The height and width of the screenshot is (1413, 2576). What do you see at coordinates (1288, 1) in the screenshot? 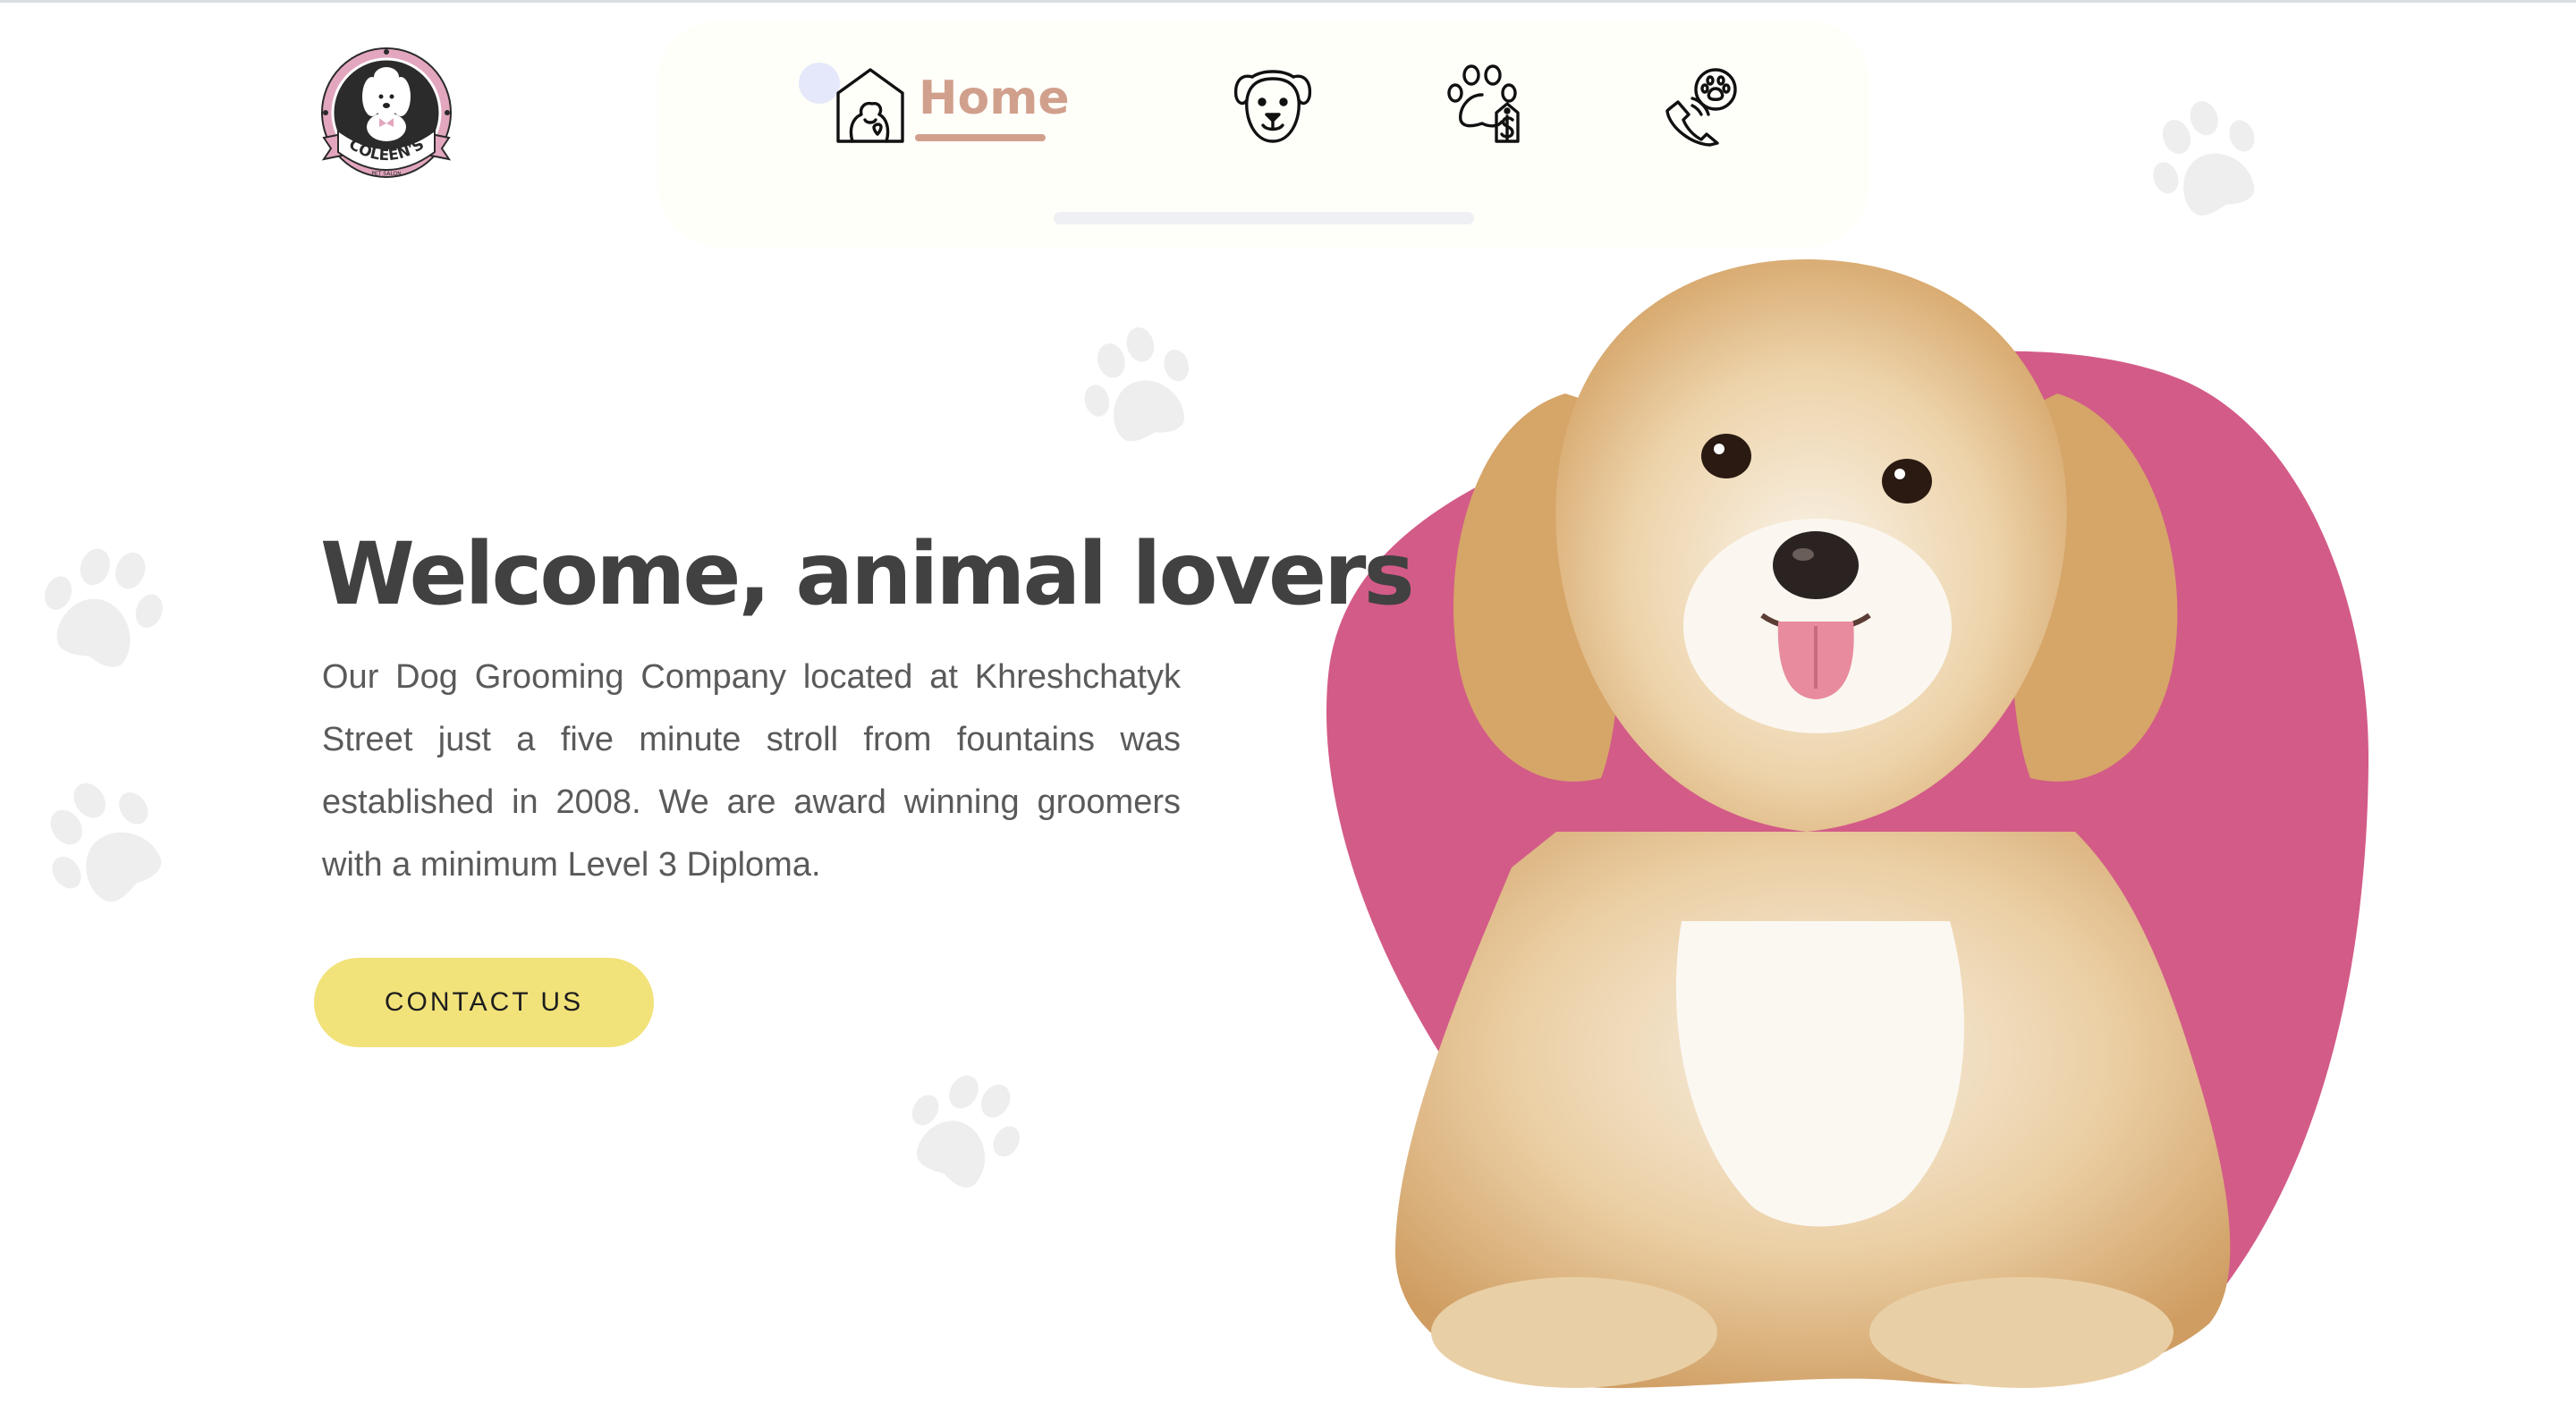
I see `browser-top-border` at bounding box center [1288, 1].